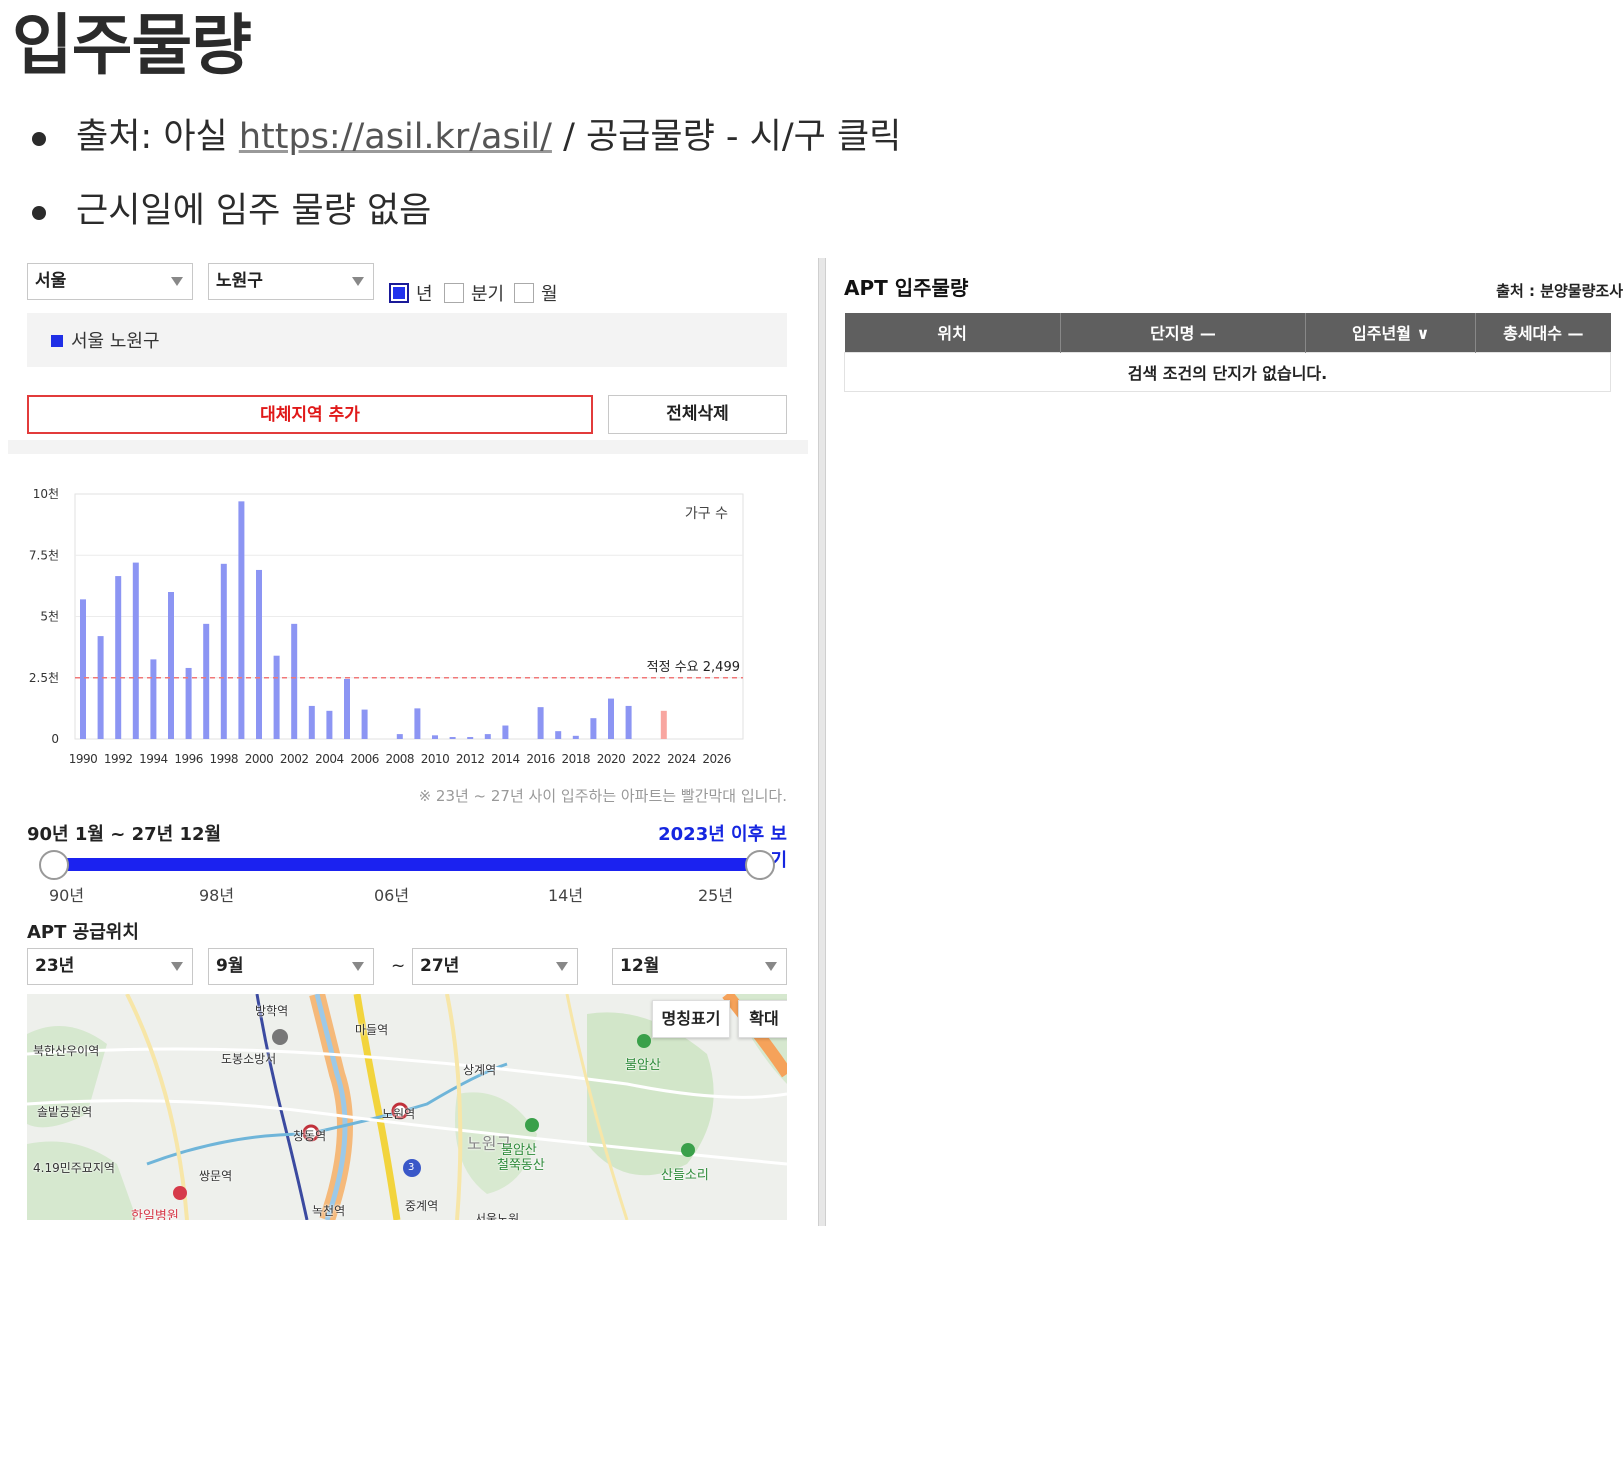 The height and width of the screenshot is (1477, 1623). Describe the element at coordinates (488, 294) in the screenshot. I see `period-quarter-label: 분기` at that location.